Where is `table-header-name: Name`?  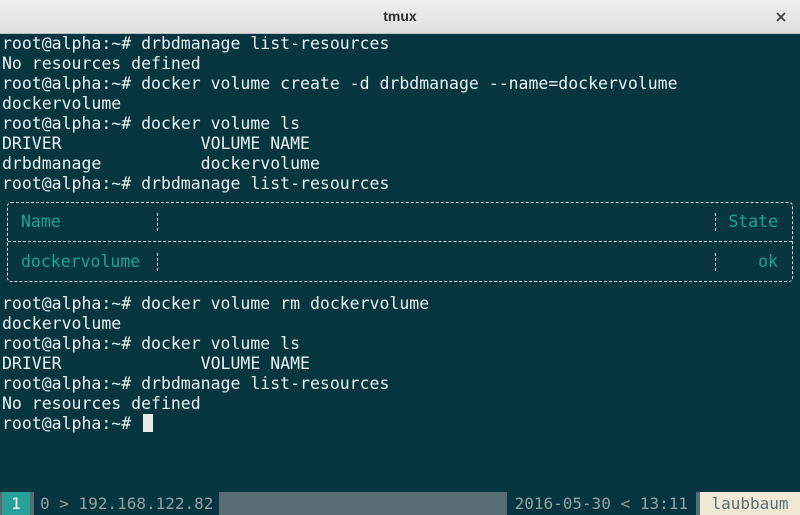 table-header-name: Name is located at coordinates (41, 221).